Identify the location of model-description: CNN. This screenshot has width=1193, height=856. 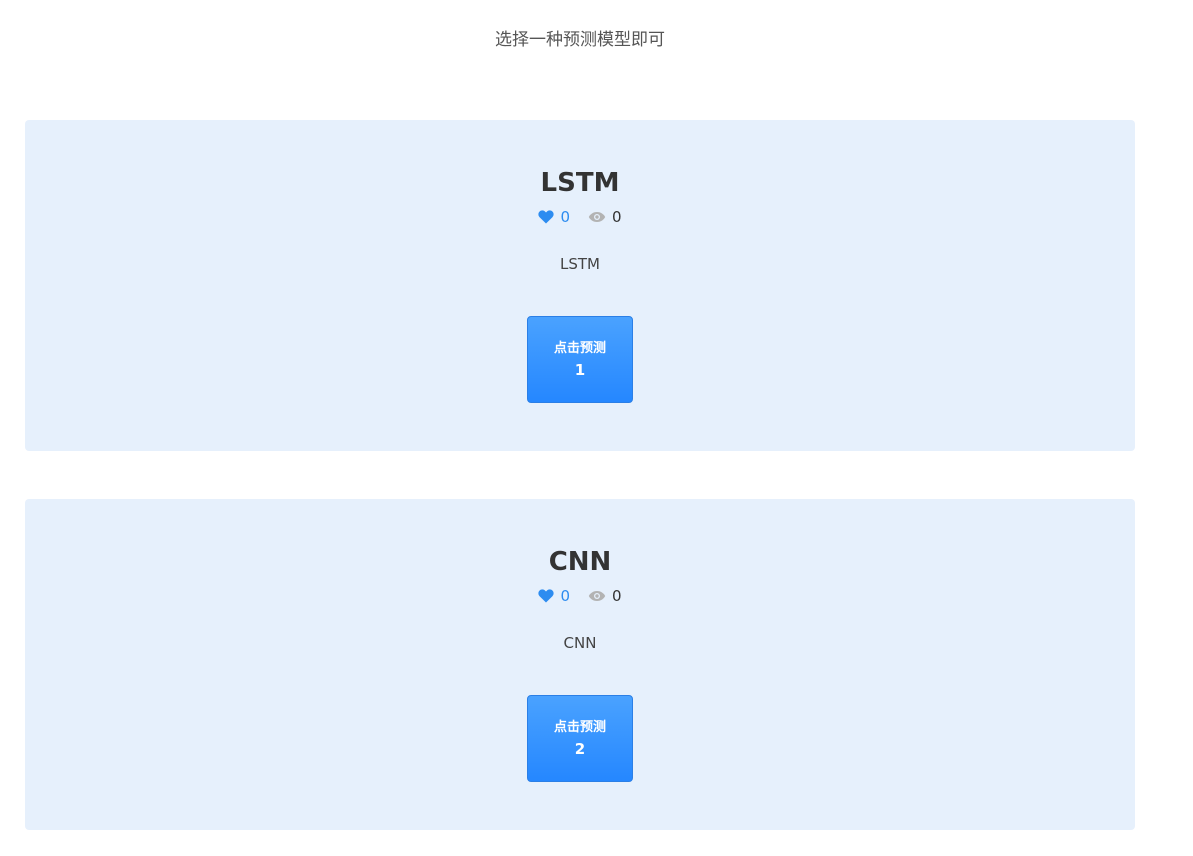
(580, 643).